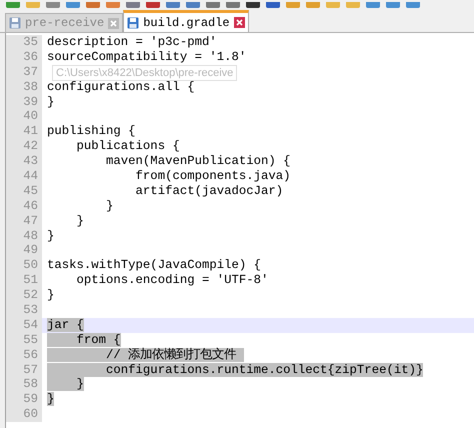 The width and height of the screenshot is (474, 428). I want to click on line-number: 36, so click(24, 57).